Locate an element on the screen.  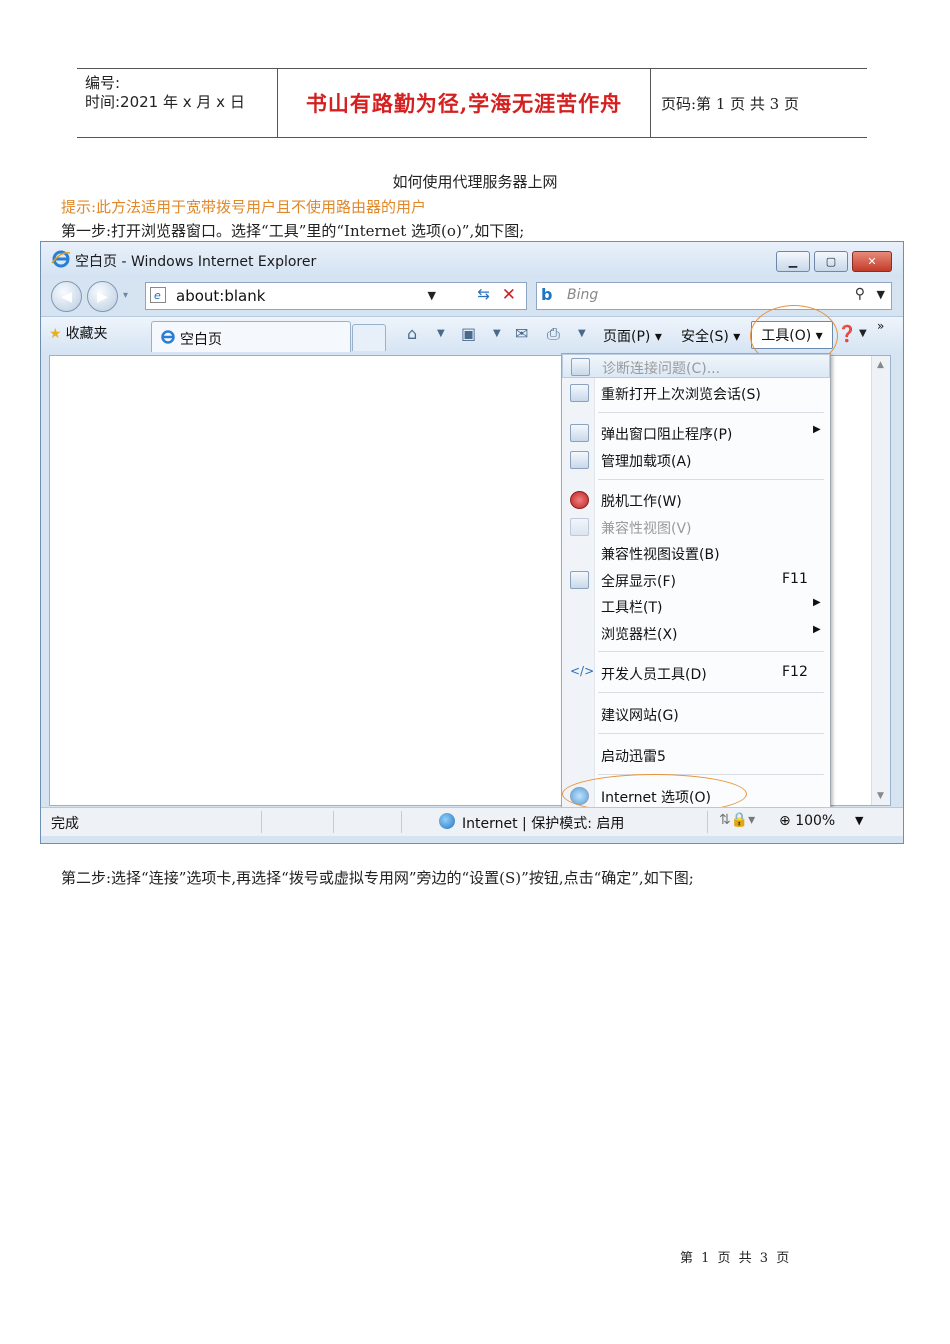
scroll-up-icon: ▲ is located at coordinates (880, 365).